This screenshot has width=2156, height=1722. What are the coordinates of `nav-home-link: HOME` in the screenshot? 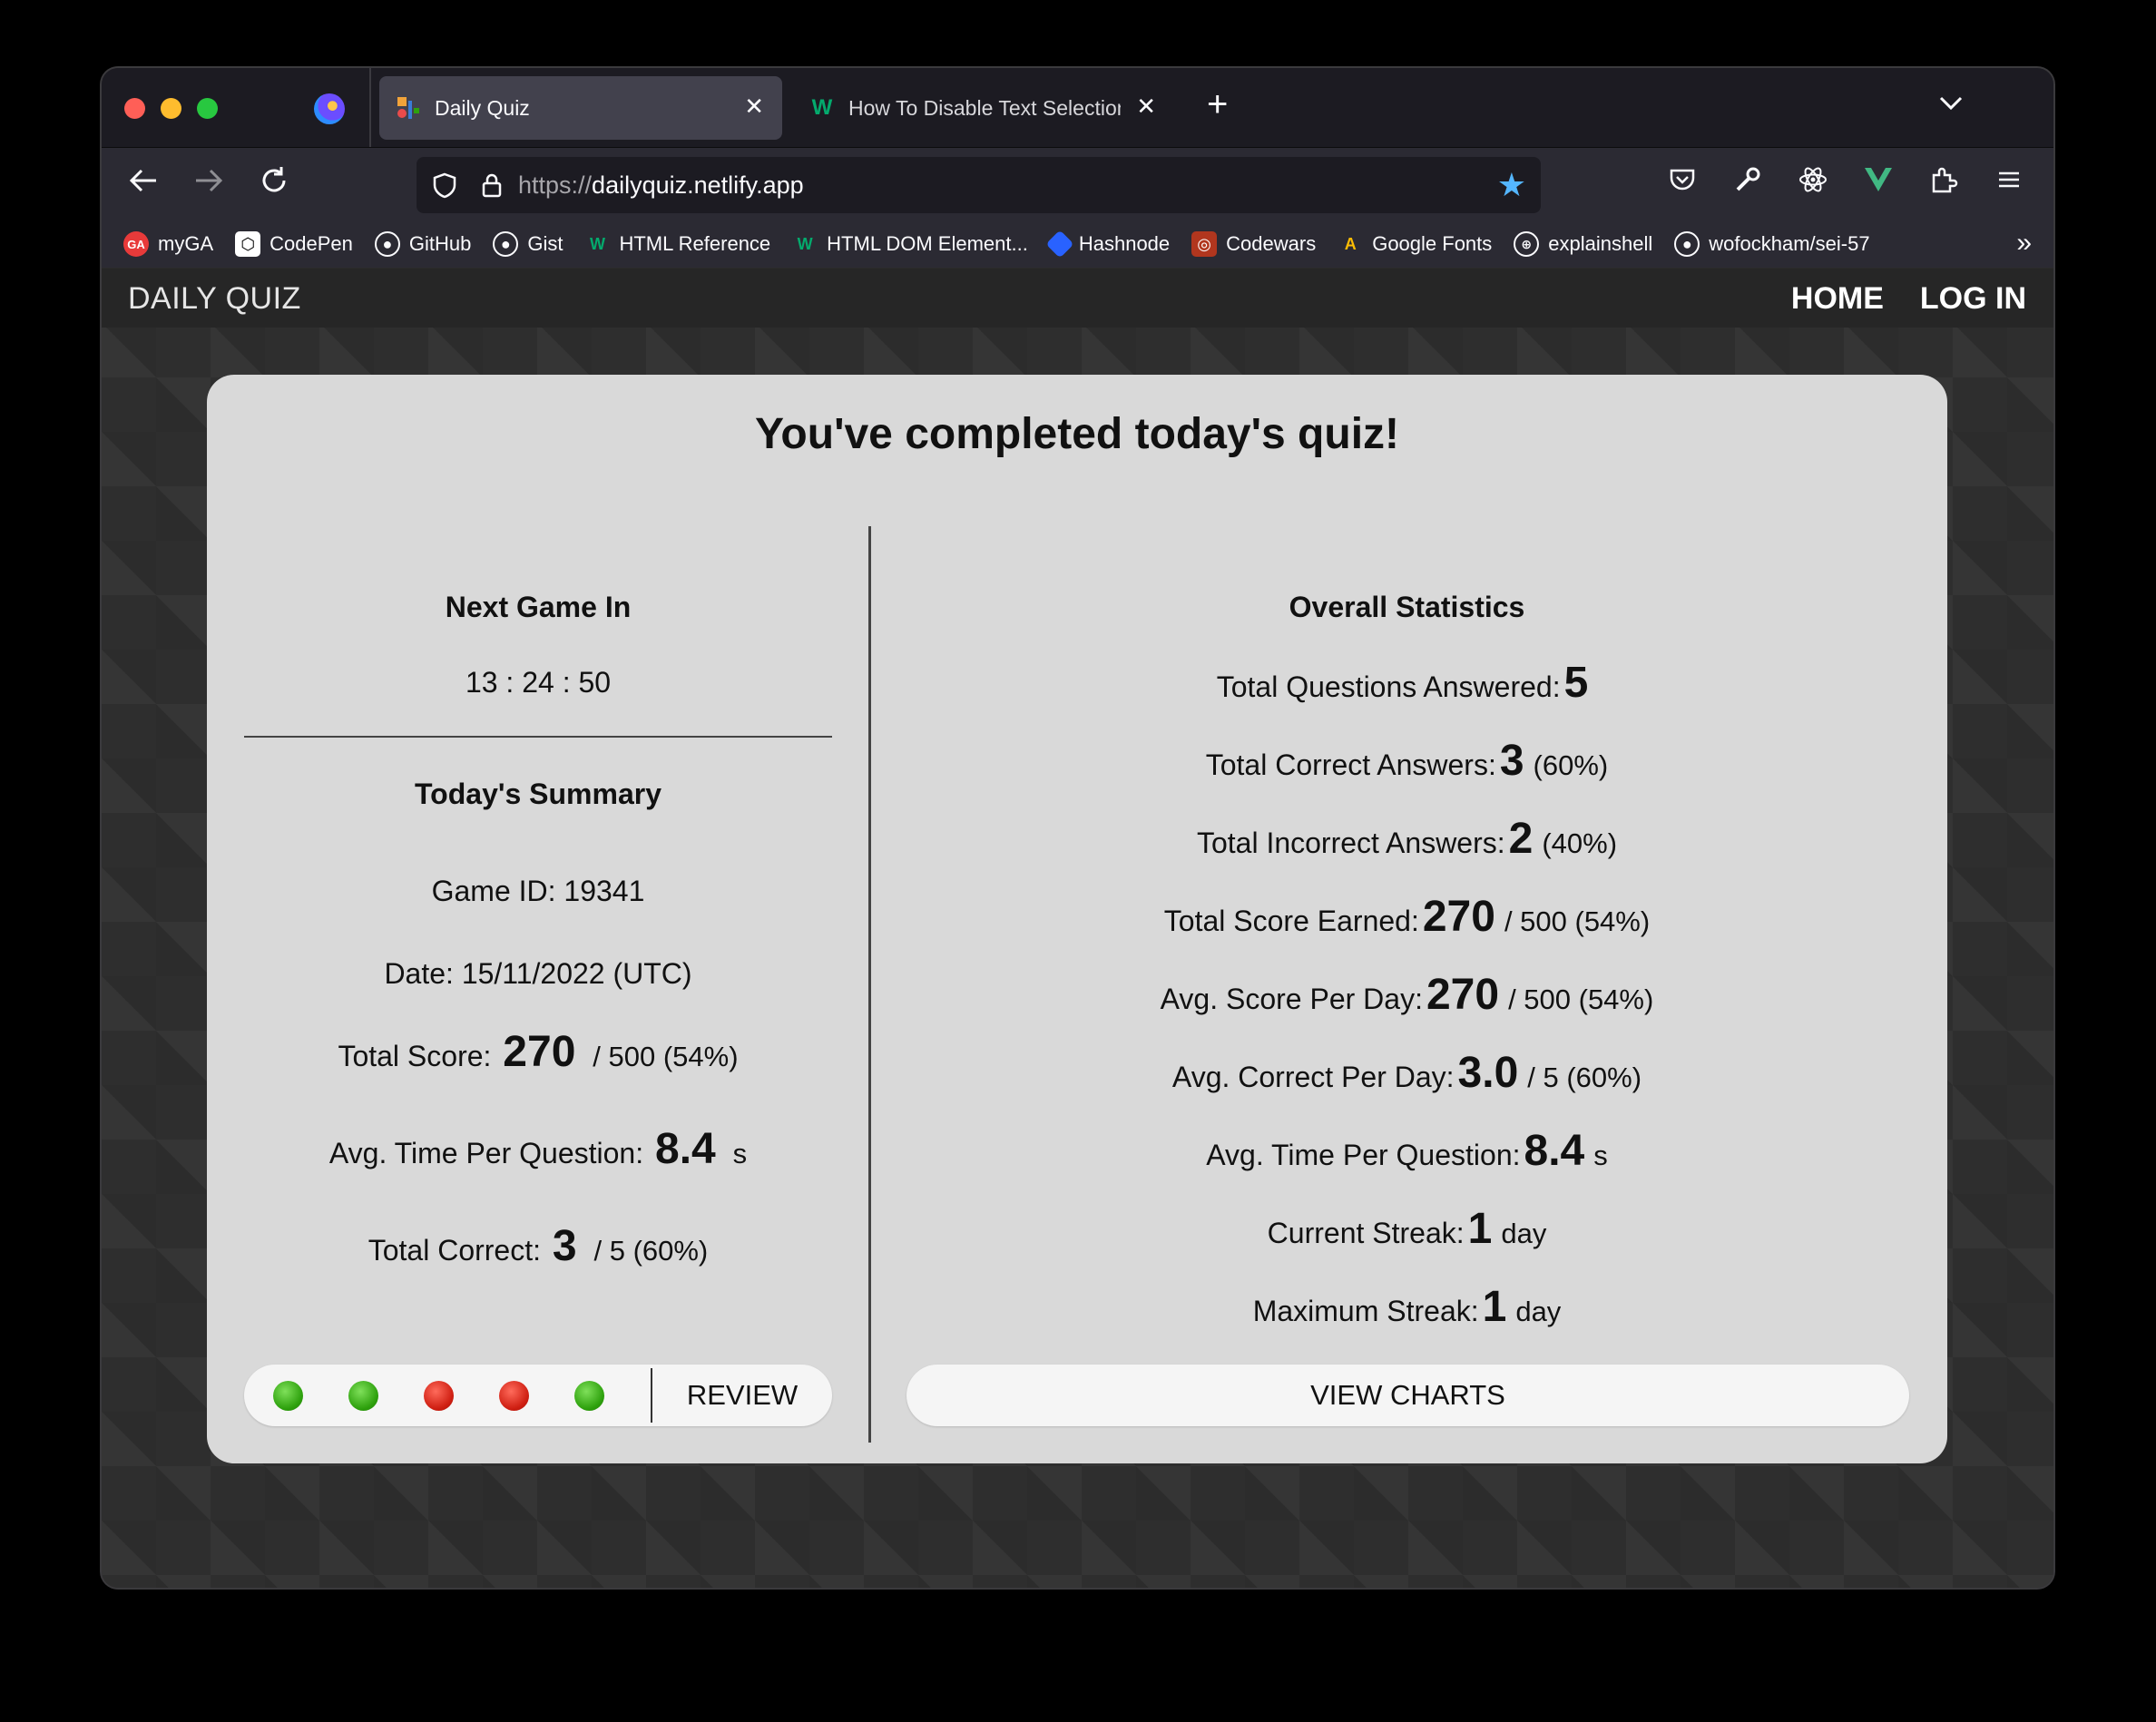 It's located at (1837, 299).